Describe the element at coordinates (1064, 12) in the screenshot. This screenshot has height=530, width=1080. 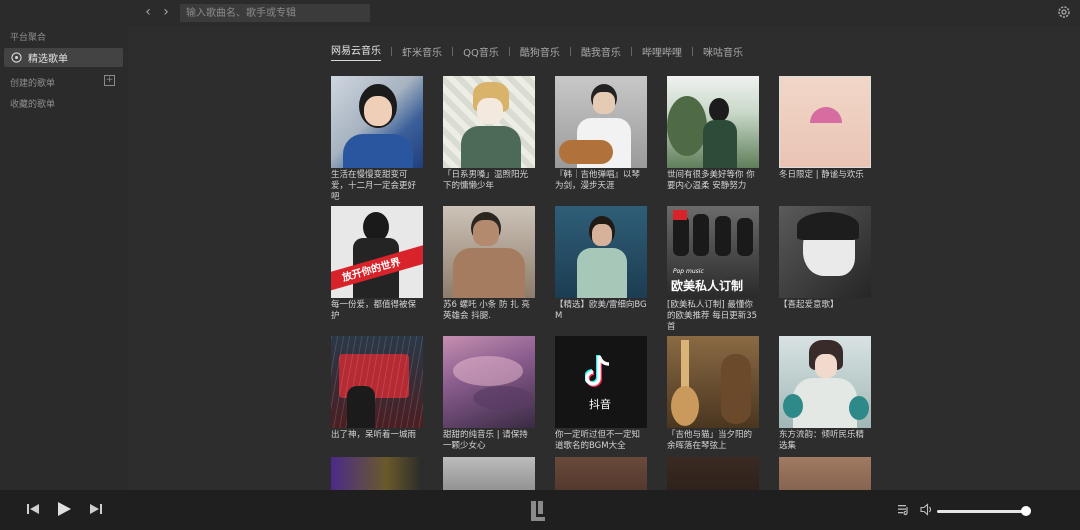
I see `gear-icon` at that location.